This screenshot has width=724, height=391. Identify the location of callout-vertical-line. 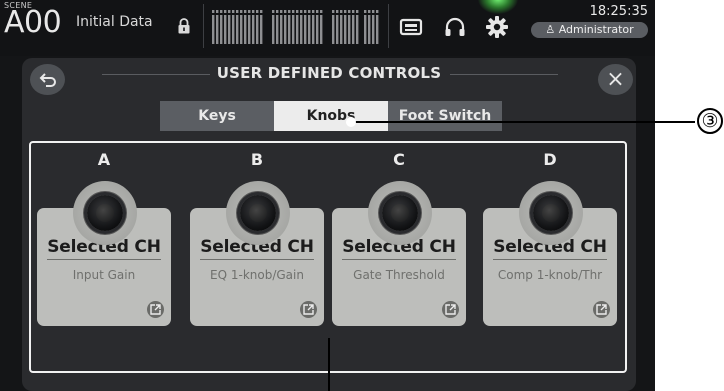
(329, 364).